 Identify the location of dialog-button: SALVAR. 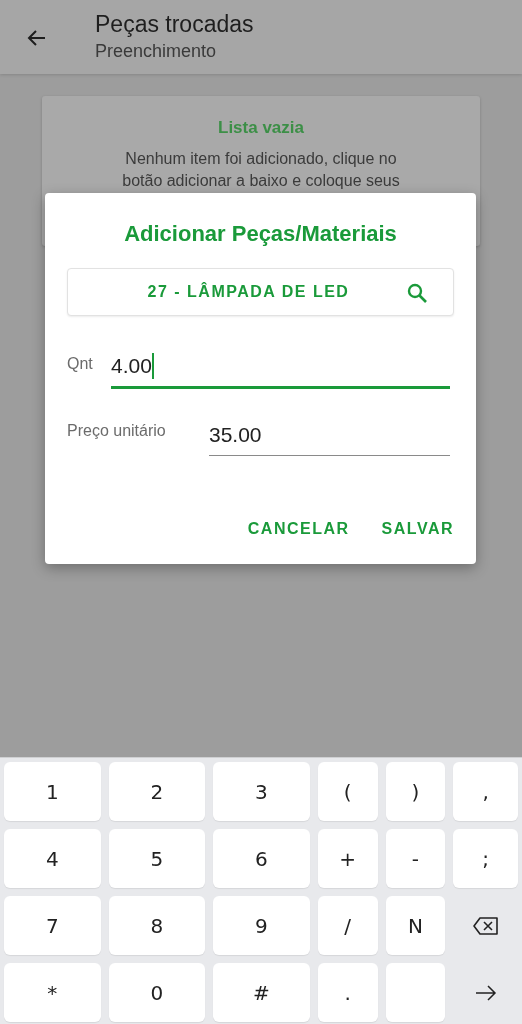
(417, 529).